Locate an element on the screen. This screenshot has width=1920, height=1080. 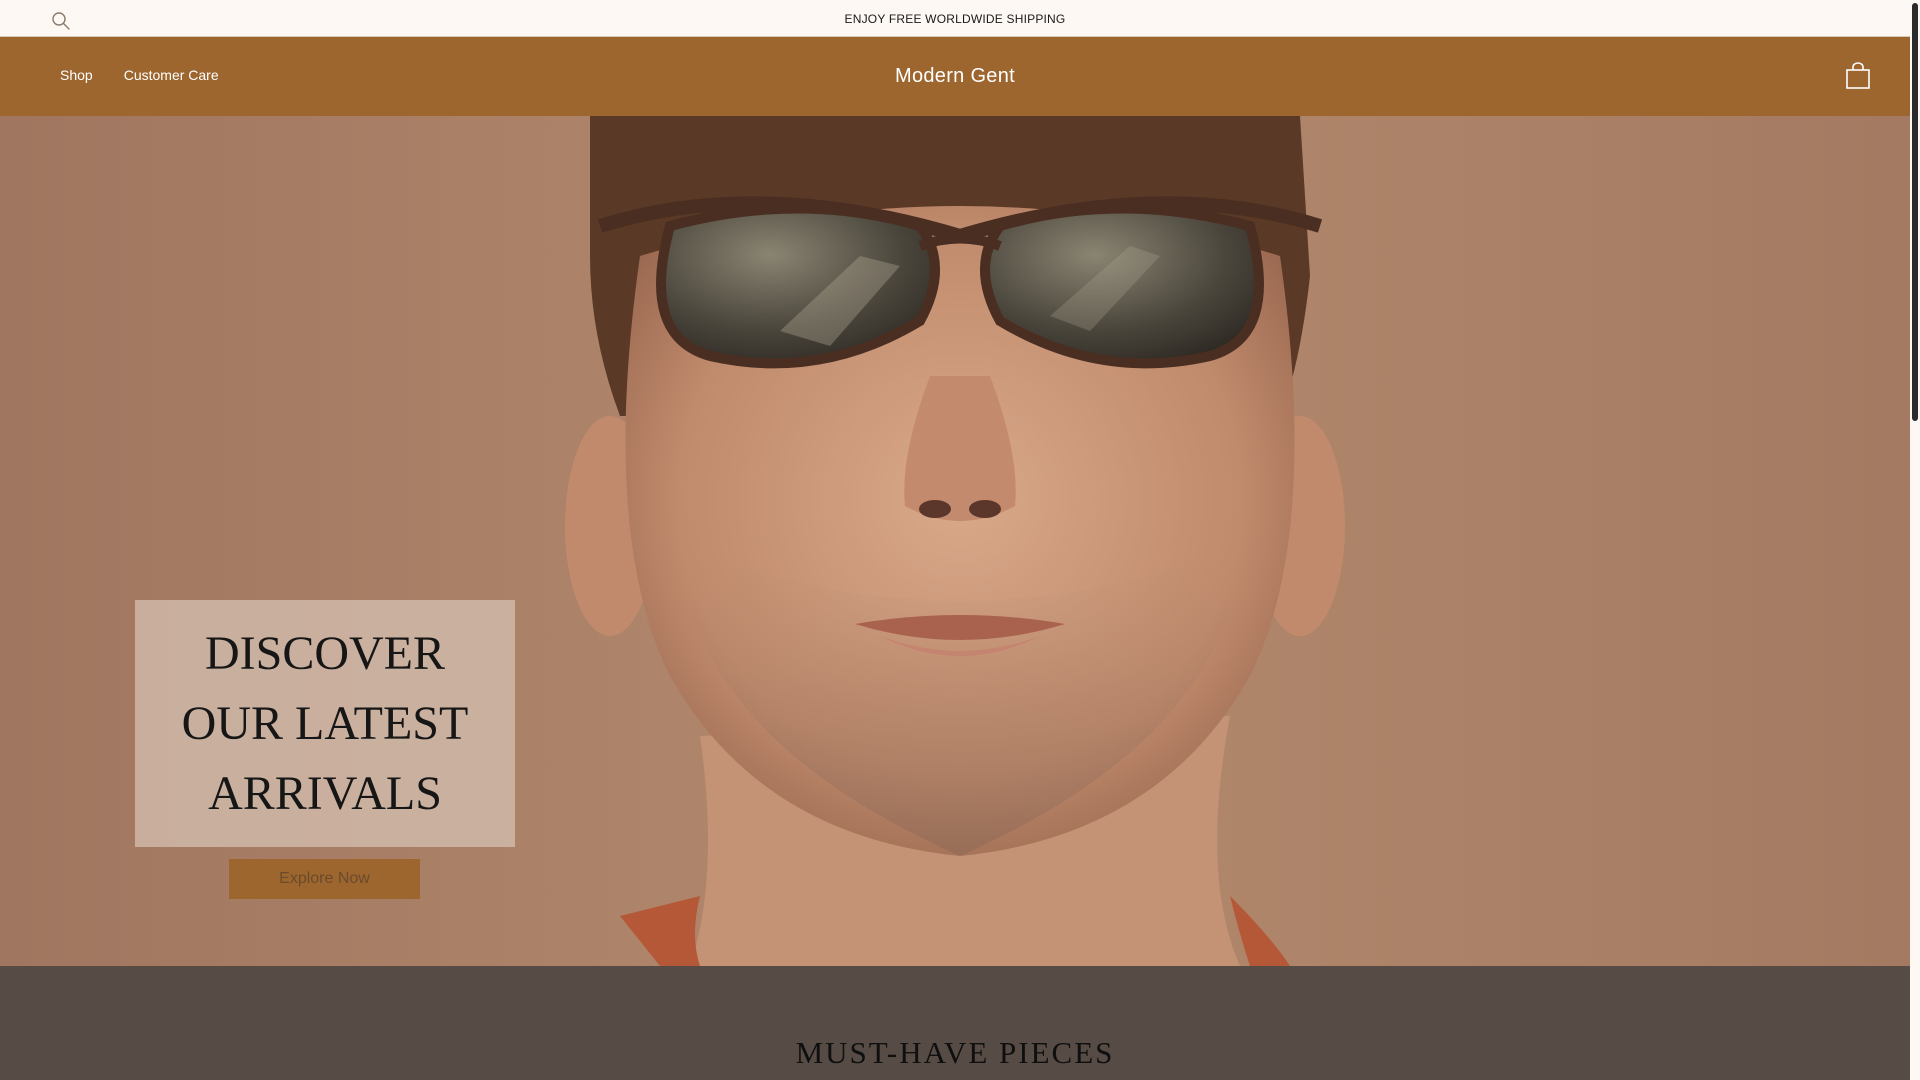
explore-now-button: Explore Now is located at coordinates (324, 879).